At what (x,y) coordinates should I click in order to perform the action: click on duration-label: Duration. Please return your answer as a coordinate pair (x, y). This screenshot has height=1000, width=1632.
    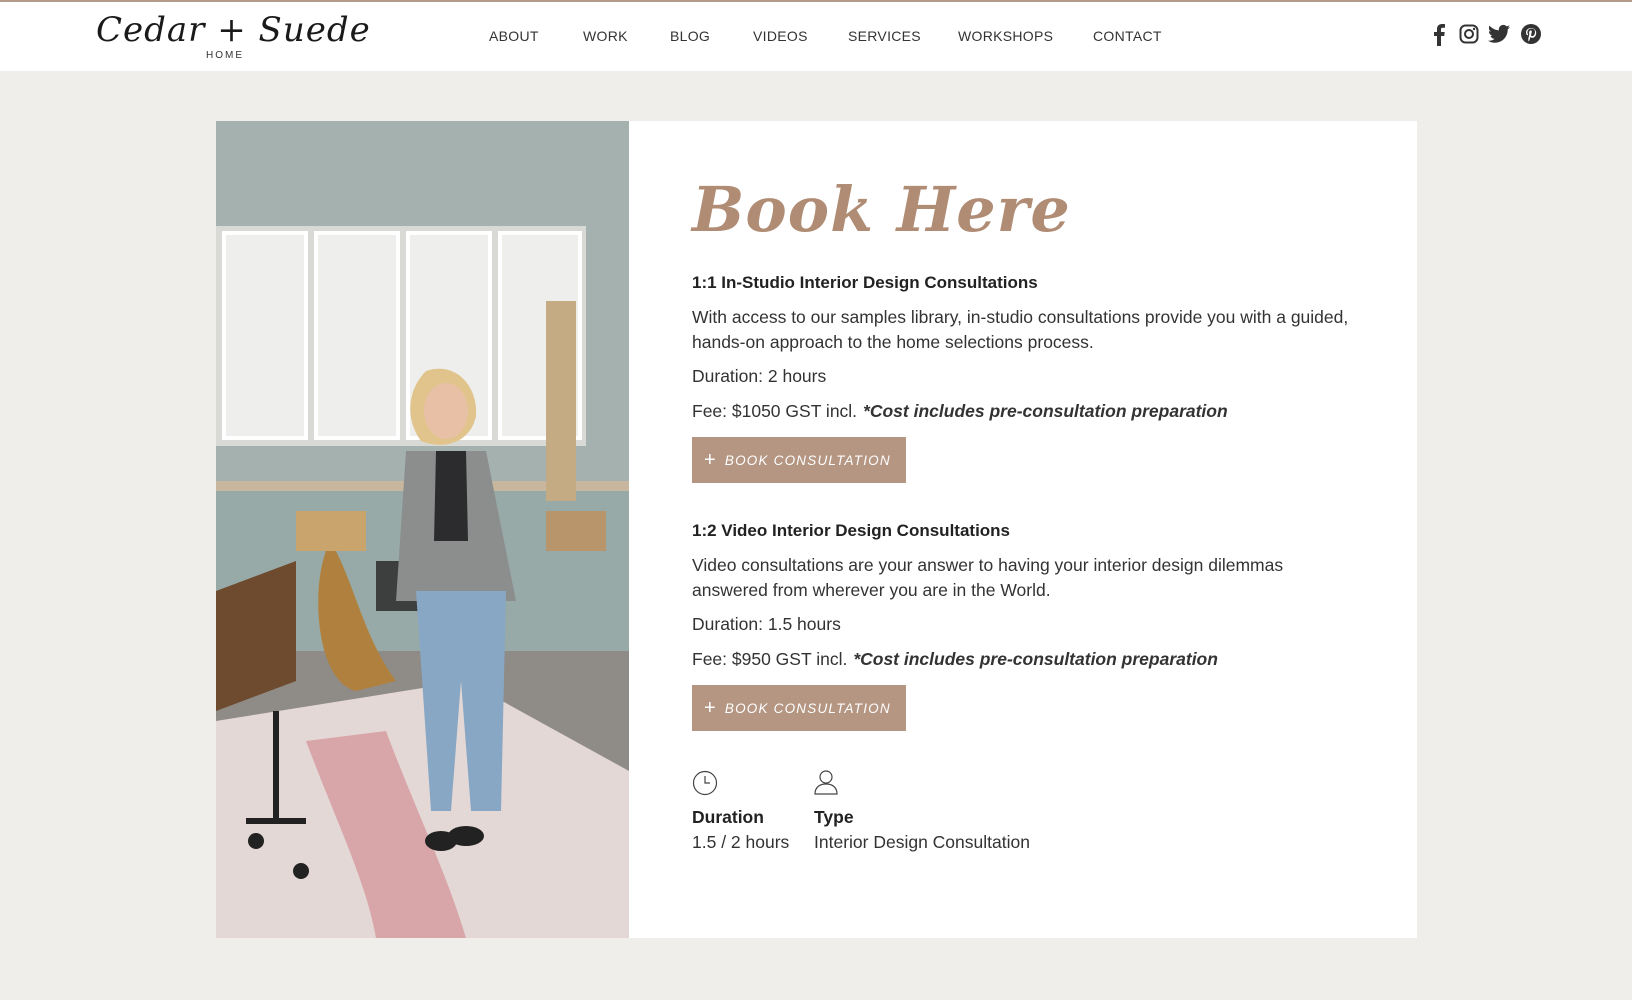
    Looking at the image, I should click on (728, 817).